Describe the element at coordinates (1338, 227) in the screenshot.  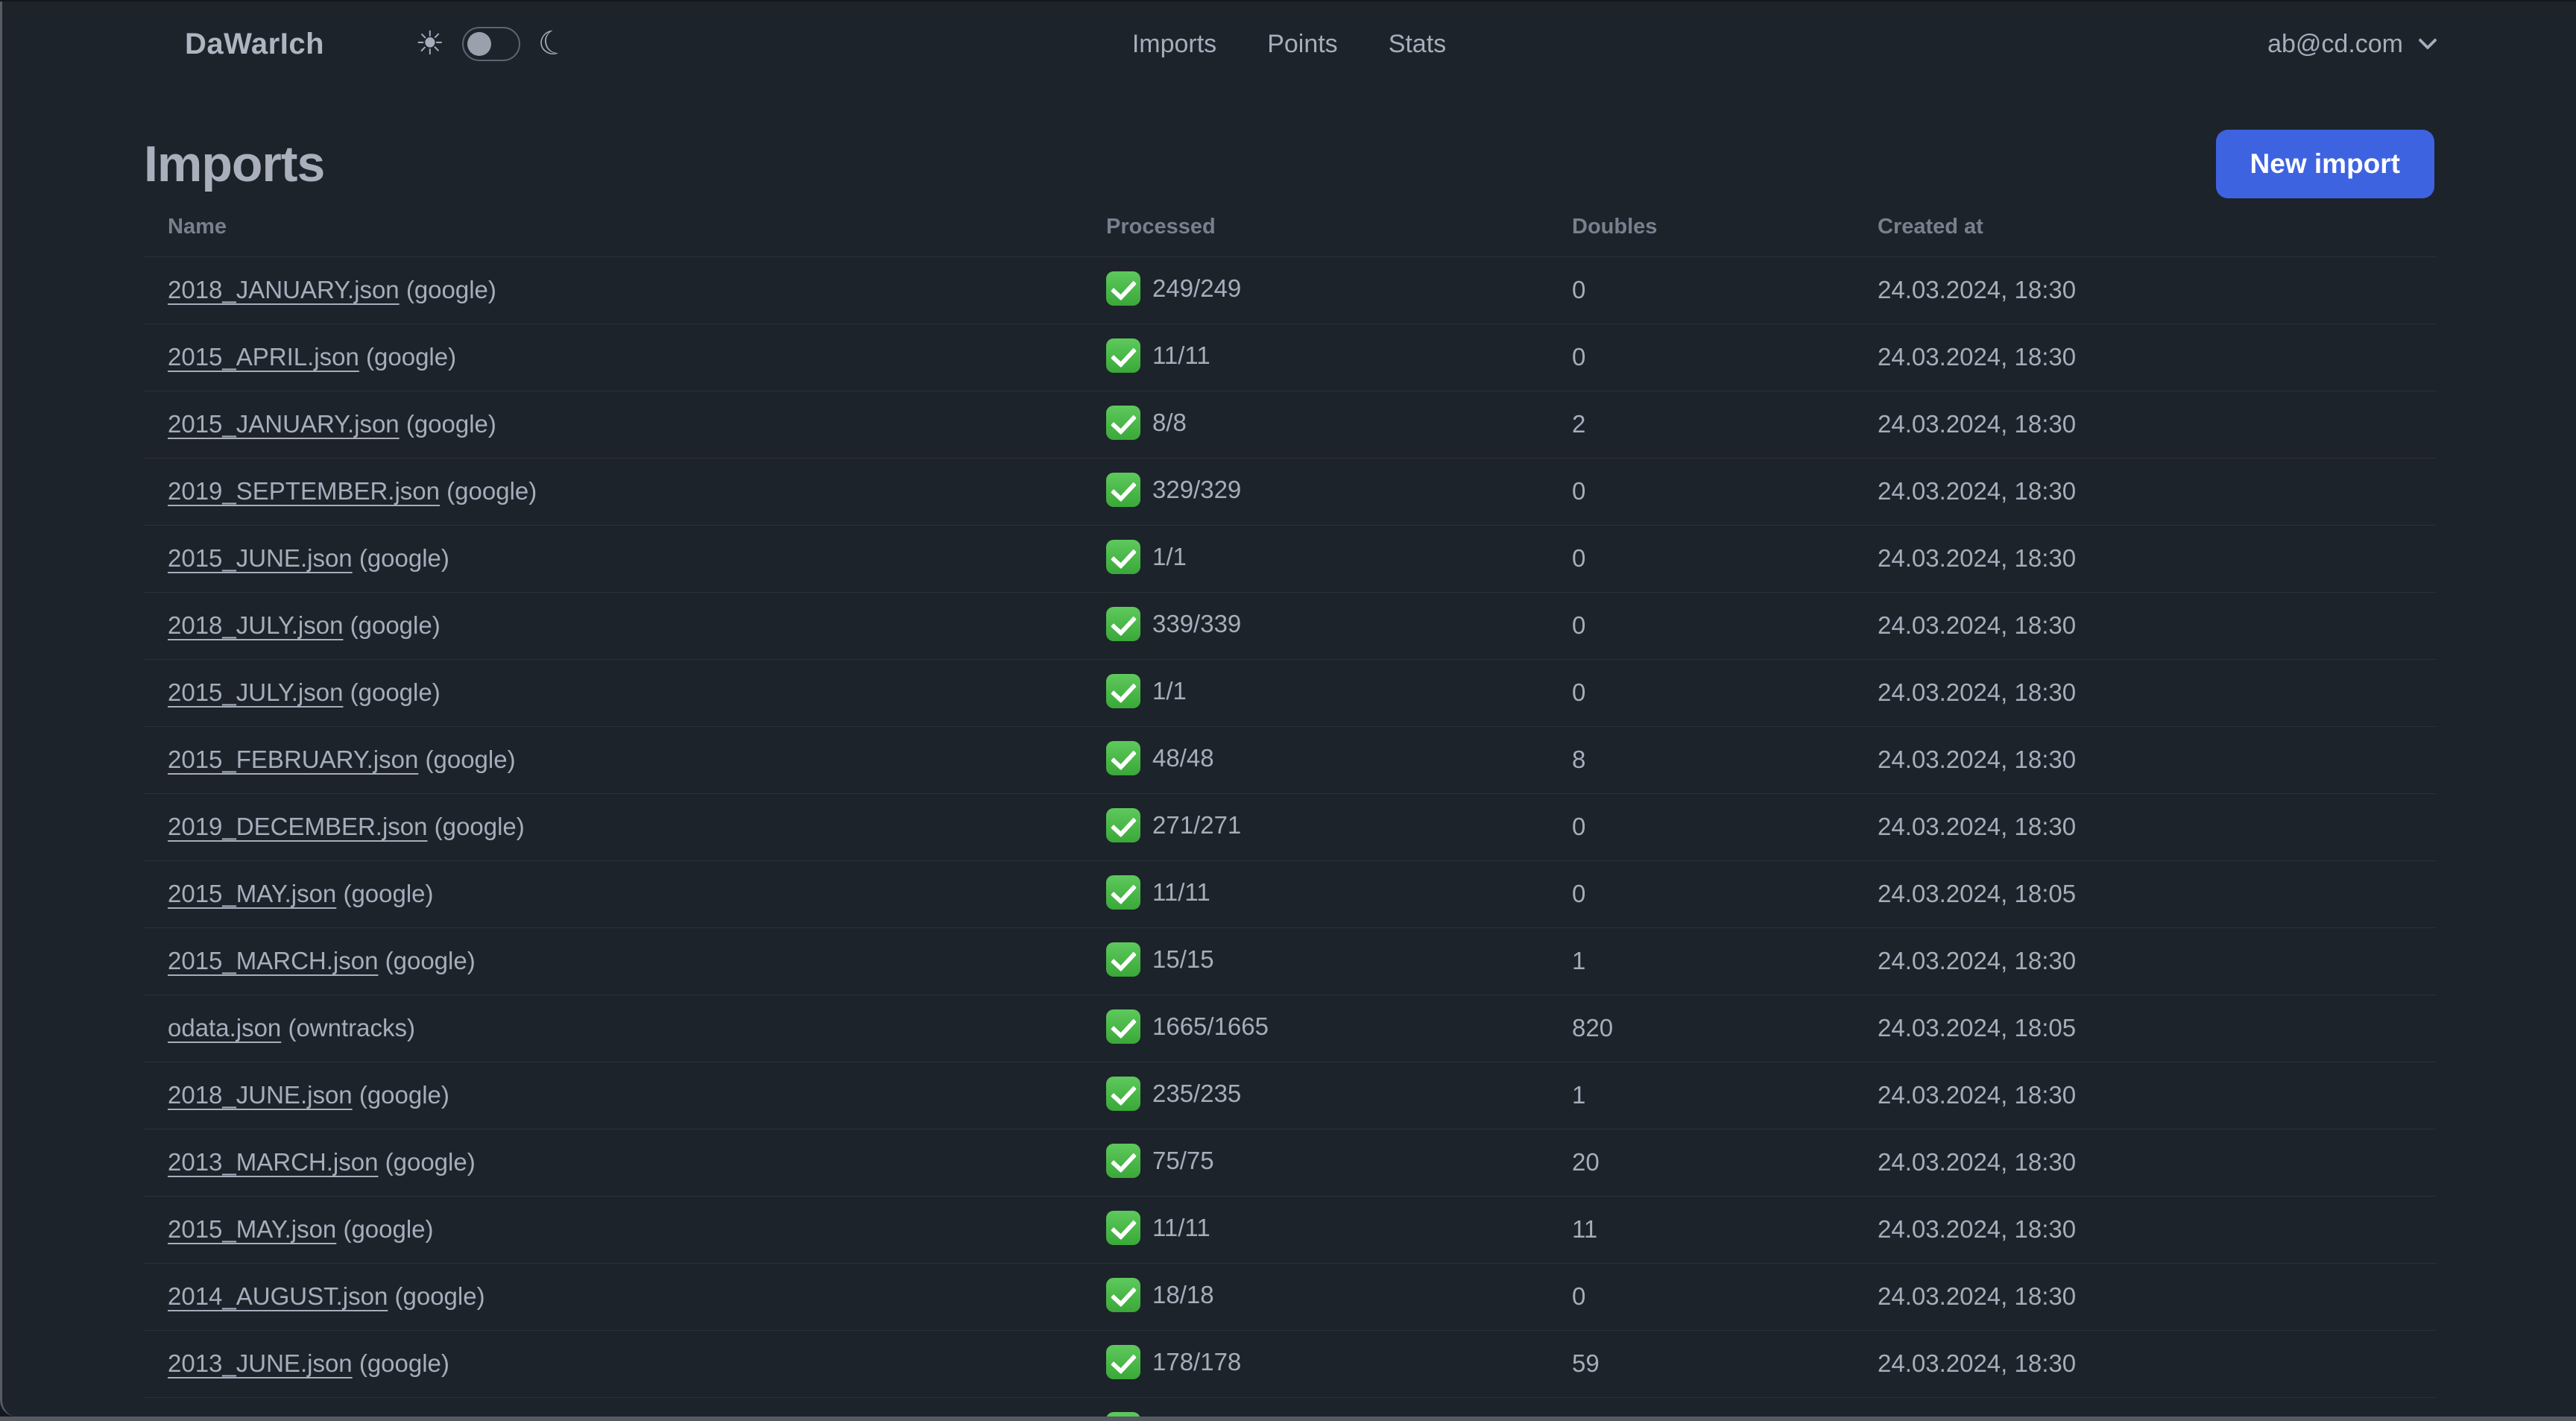
I see `column-header-processed: Processed` at that location.